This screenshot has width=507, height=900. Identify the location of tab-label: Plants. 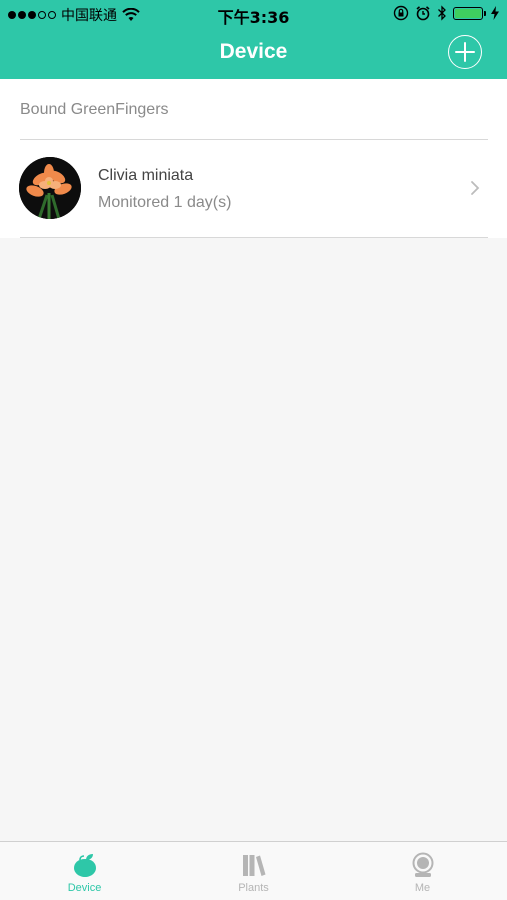
(253, 888).